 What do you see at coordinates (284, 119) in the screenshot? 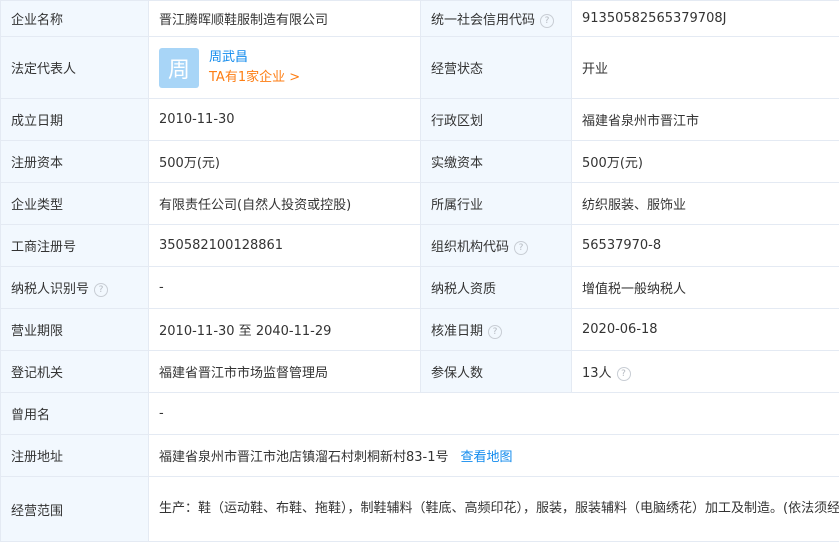
I see `value-established: 2010-11-30` at bounding box center [284, 119].